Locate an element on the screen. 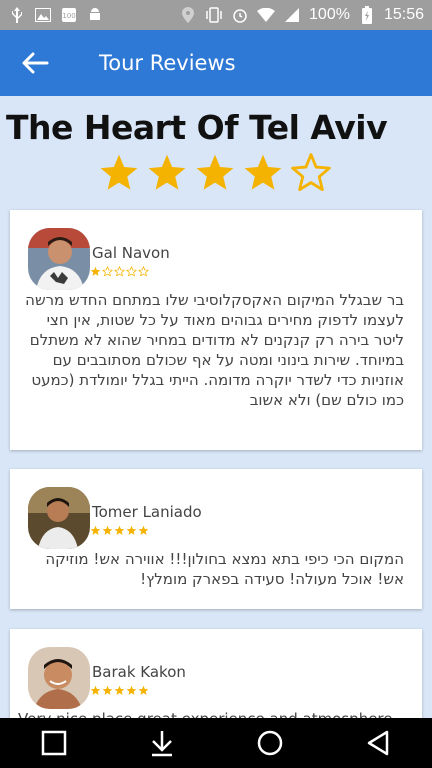 This screenshot has height=768, width=432. reviewer-name: Barak Kakon is located at coordinates (139, 672).